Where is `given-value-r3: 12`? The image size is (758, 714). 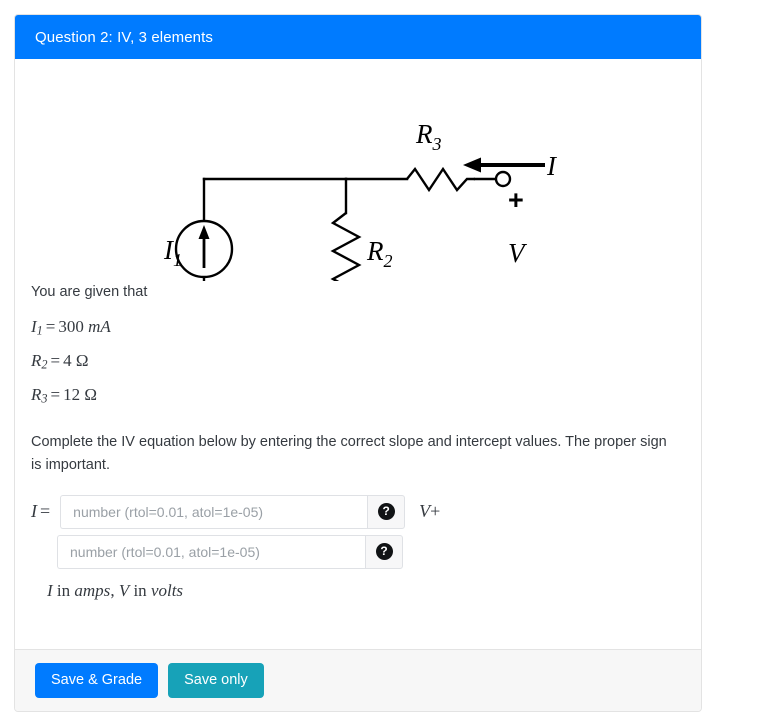
given-value-r3: 12 is located at coordinates (72, 394).